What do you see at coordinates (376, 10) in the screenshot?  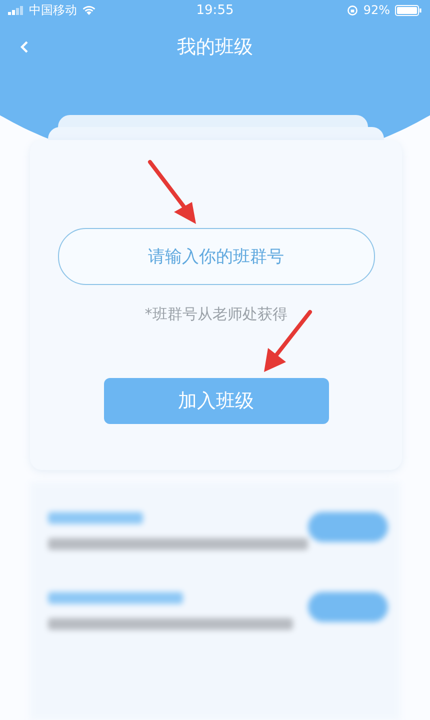 I see `battery-percent: 92%` at bounding box center [376, 10].